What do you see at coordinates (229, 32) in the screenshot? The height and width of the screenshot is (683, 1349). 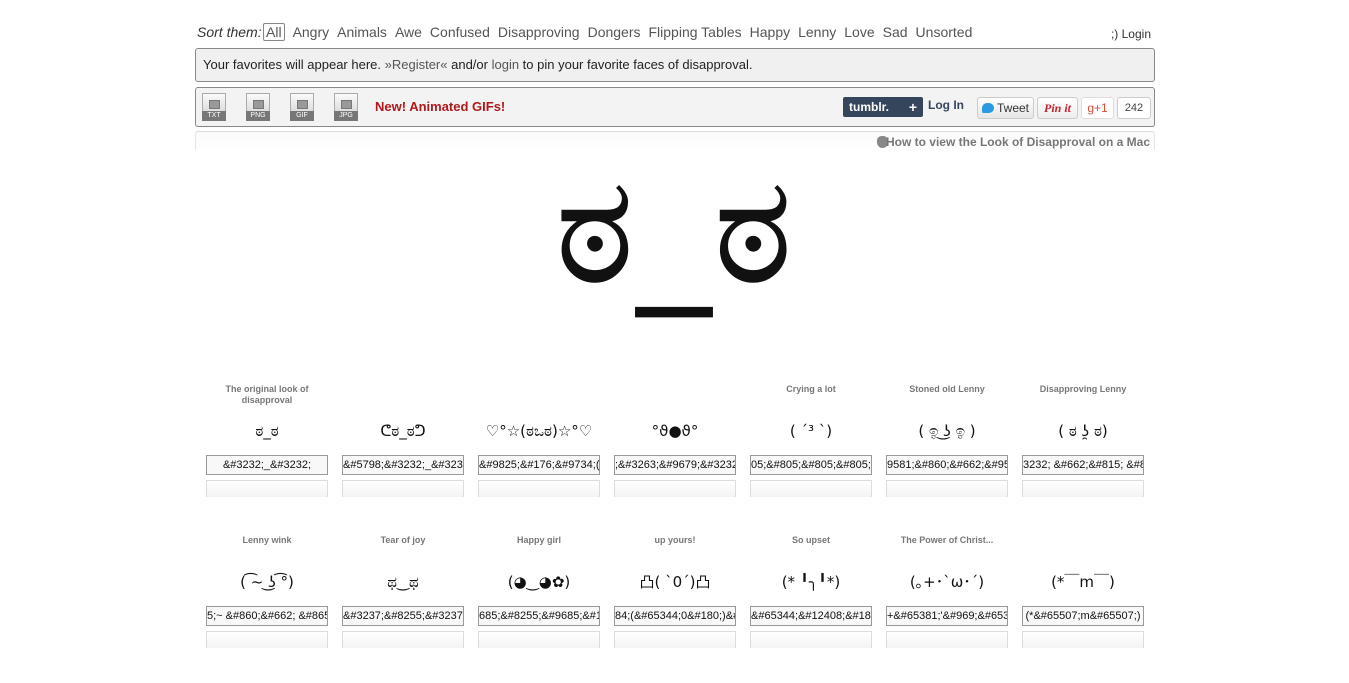 I see `sort-label: Sort them:` at bounding box center [229, 32].